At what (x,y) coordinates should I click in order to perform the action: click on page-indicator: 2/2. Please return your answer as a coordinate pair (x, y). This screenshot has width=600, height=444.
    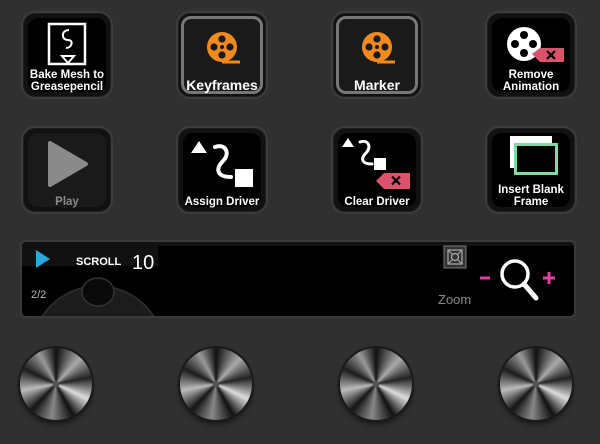
    Looking at the image, I should click on (39, 295).